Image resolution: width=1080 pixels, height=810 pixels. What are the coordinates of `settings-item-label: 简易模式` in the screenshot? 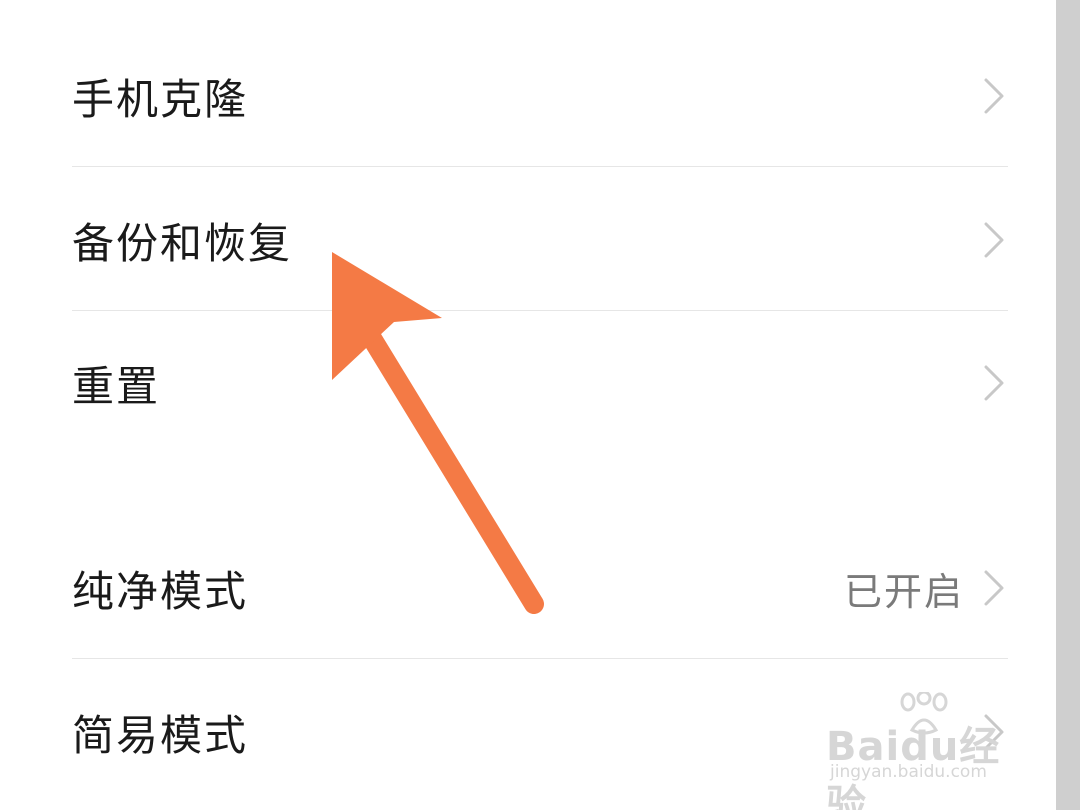 It's located at (160, 735).